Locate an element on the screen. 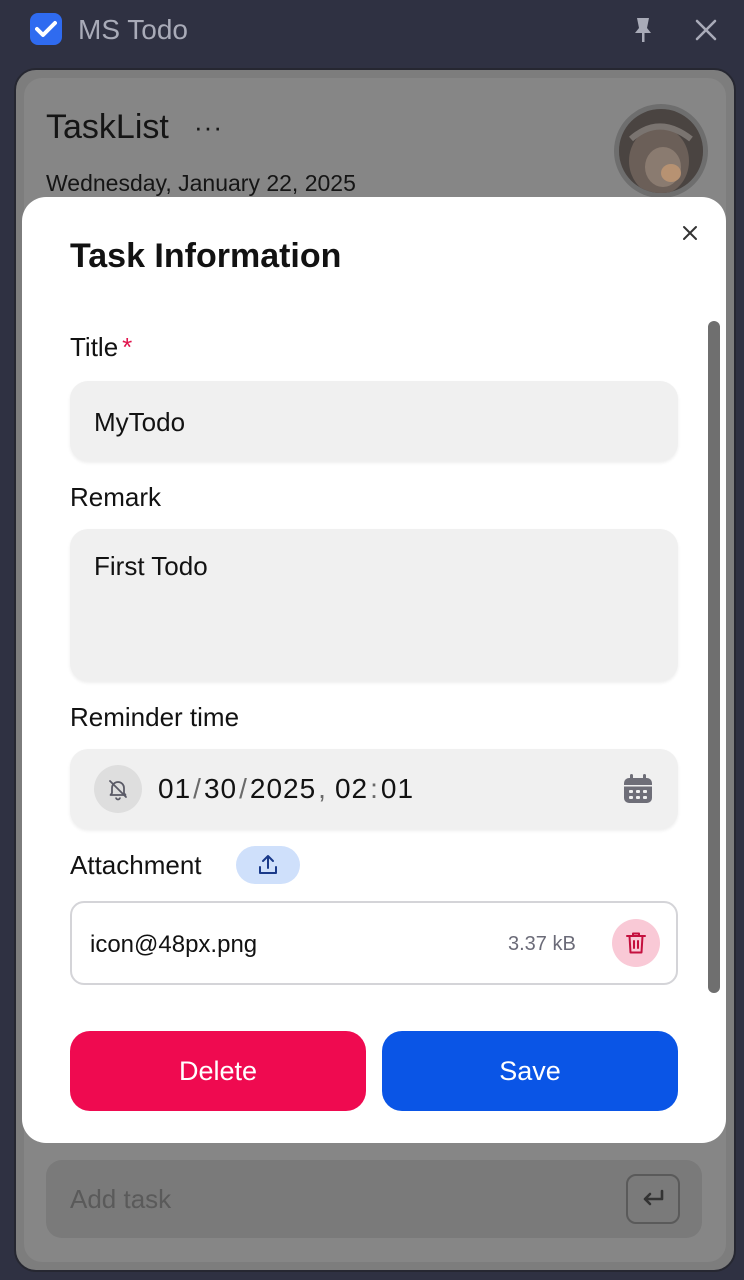 The height and width of the screenshot is (1280, 744). minute-segment: 01 is located at coordinates (397, 789).